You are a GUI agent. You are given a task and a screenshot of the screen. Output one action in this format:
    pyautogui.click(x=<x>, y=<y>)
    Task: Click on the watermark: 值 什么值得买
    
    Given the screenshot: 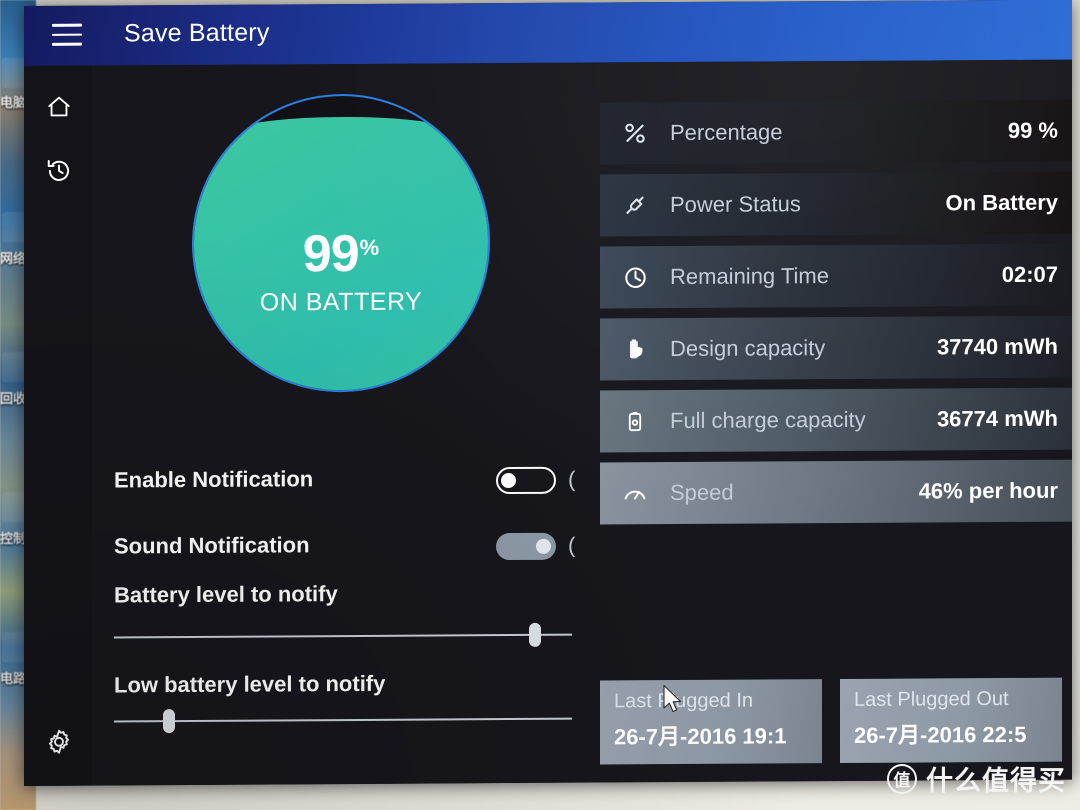 What is the action you would take?
    pyautogui.click(x=976, y=778)
    